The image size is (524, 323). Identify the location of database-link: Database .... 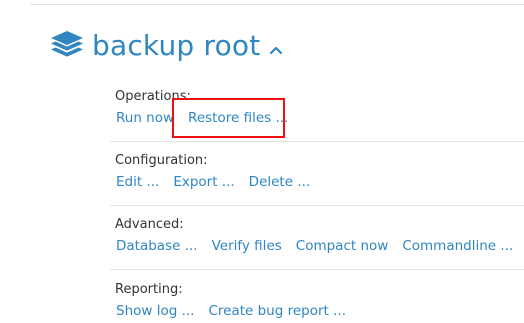
(157, 246).